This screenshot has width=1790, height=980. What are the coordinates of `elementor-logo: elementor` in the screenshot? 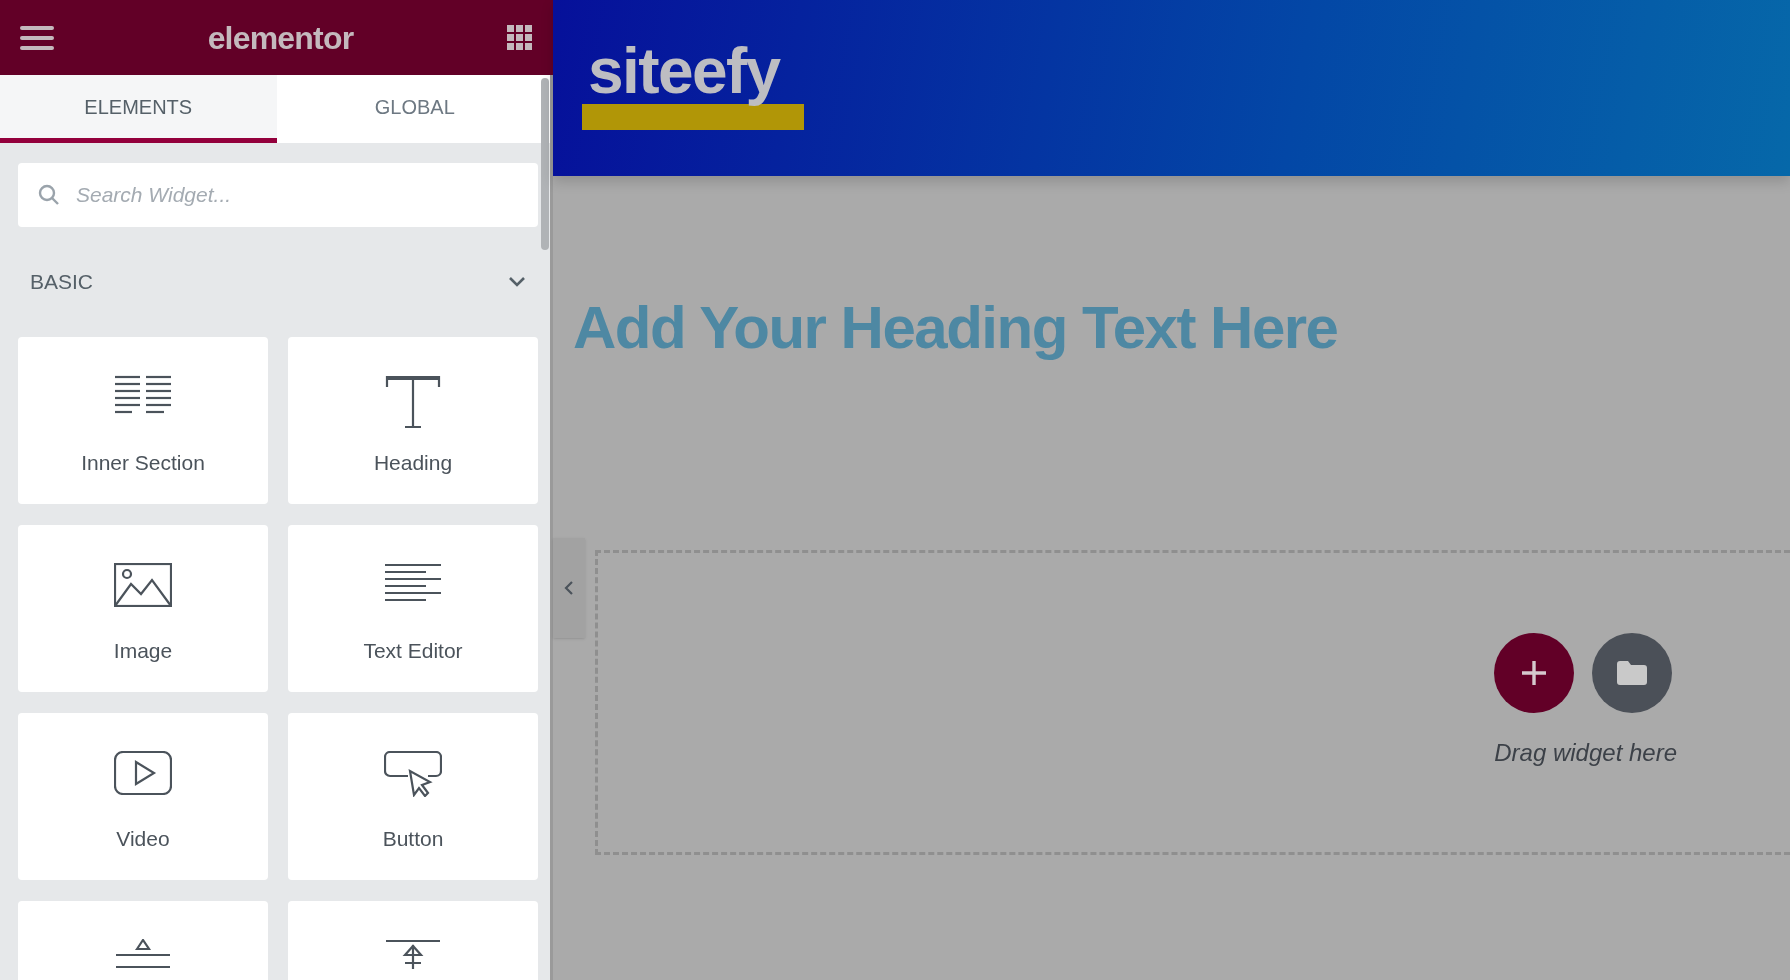 It's located at (280, 38).